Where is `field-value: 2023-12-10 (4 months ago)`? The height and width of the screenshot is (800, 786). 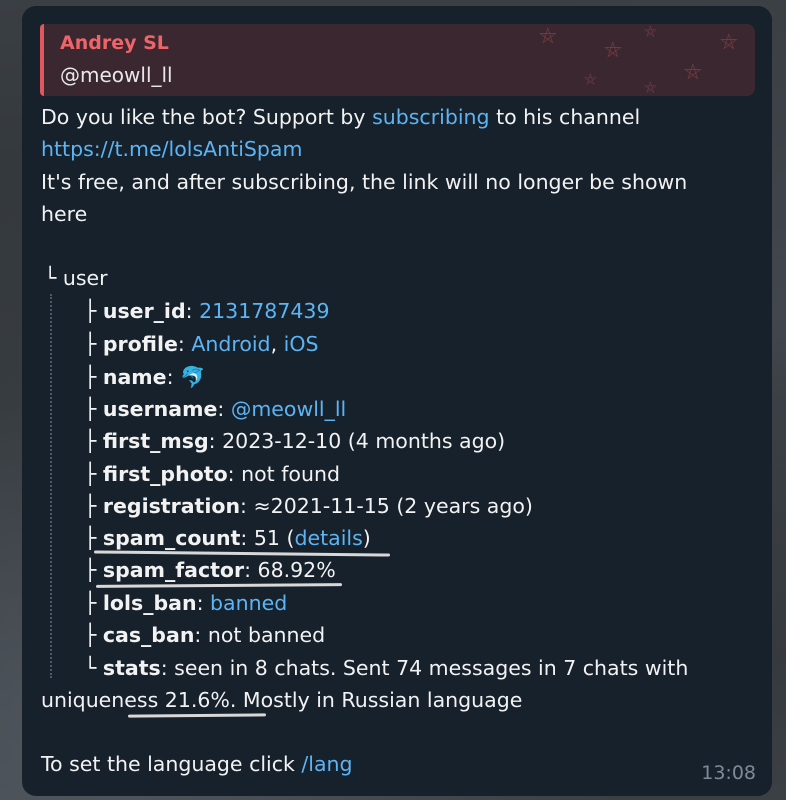
field-value: 2023-12-10 (4 months ago) is located at coordinates (364, 441).